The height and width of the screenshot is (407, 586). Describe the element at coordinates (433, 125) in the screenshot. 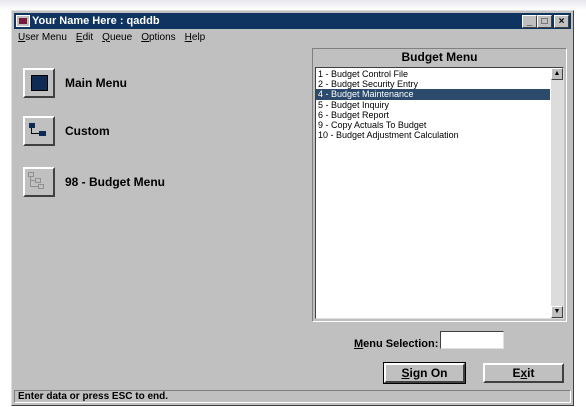

I see `budget-menu-option: 9 - Copy Actuals To Budget` at that location.